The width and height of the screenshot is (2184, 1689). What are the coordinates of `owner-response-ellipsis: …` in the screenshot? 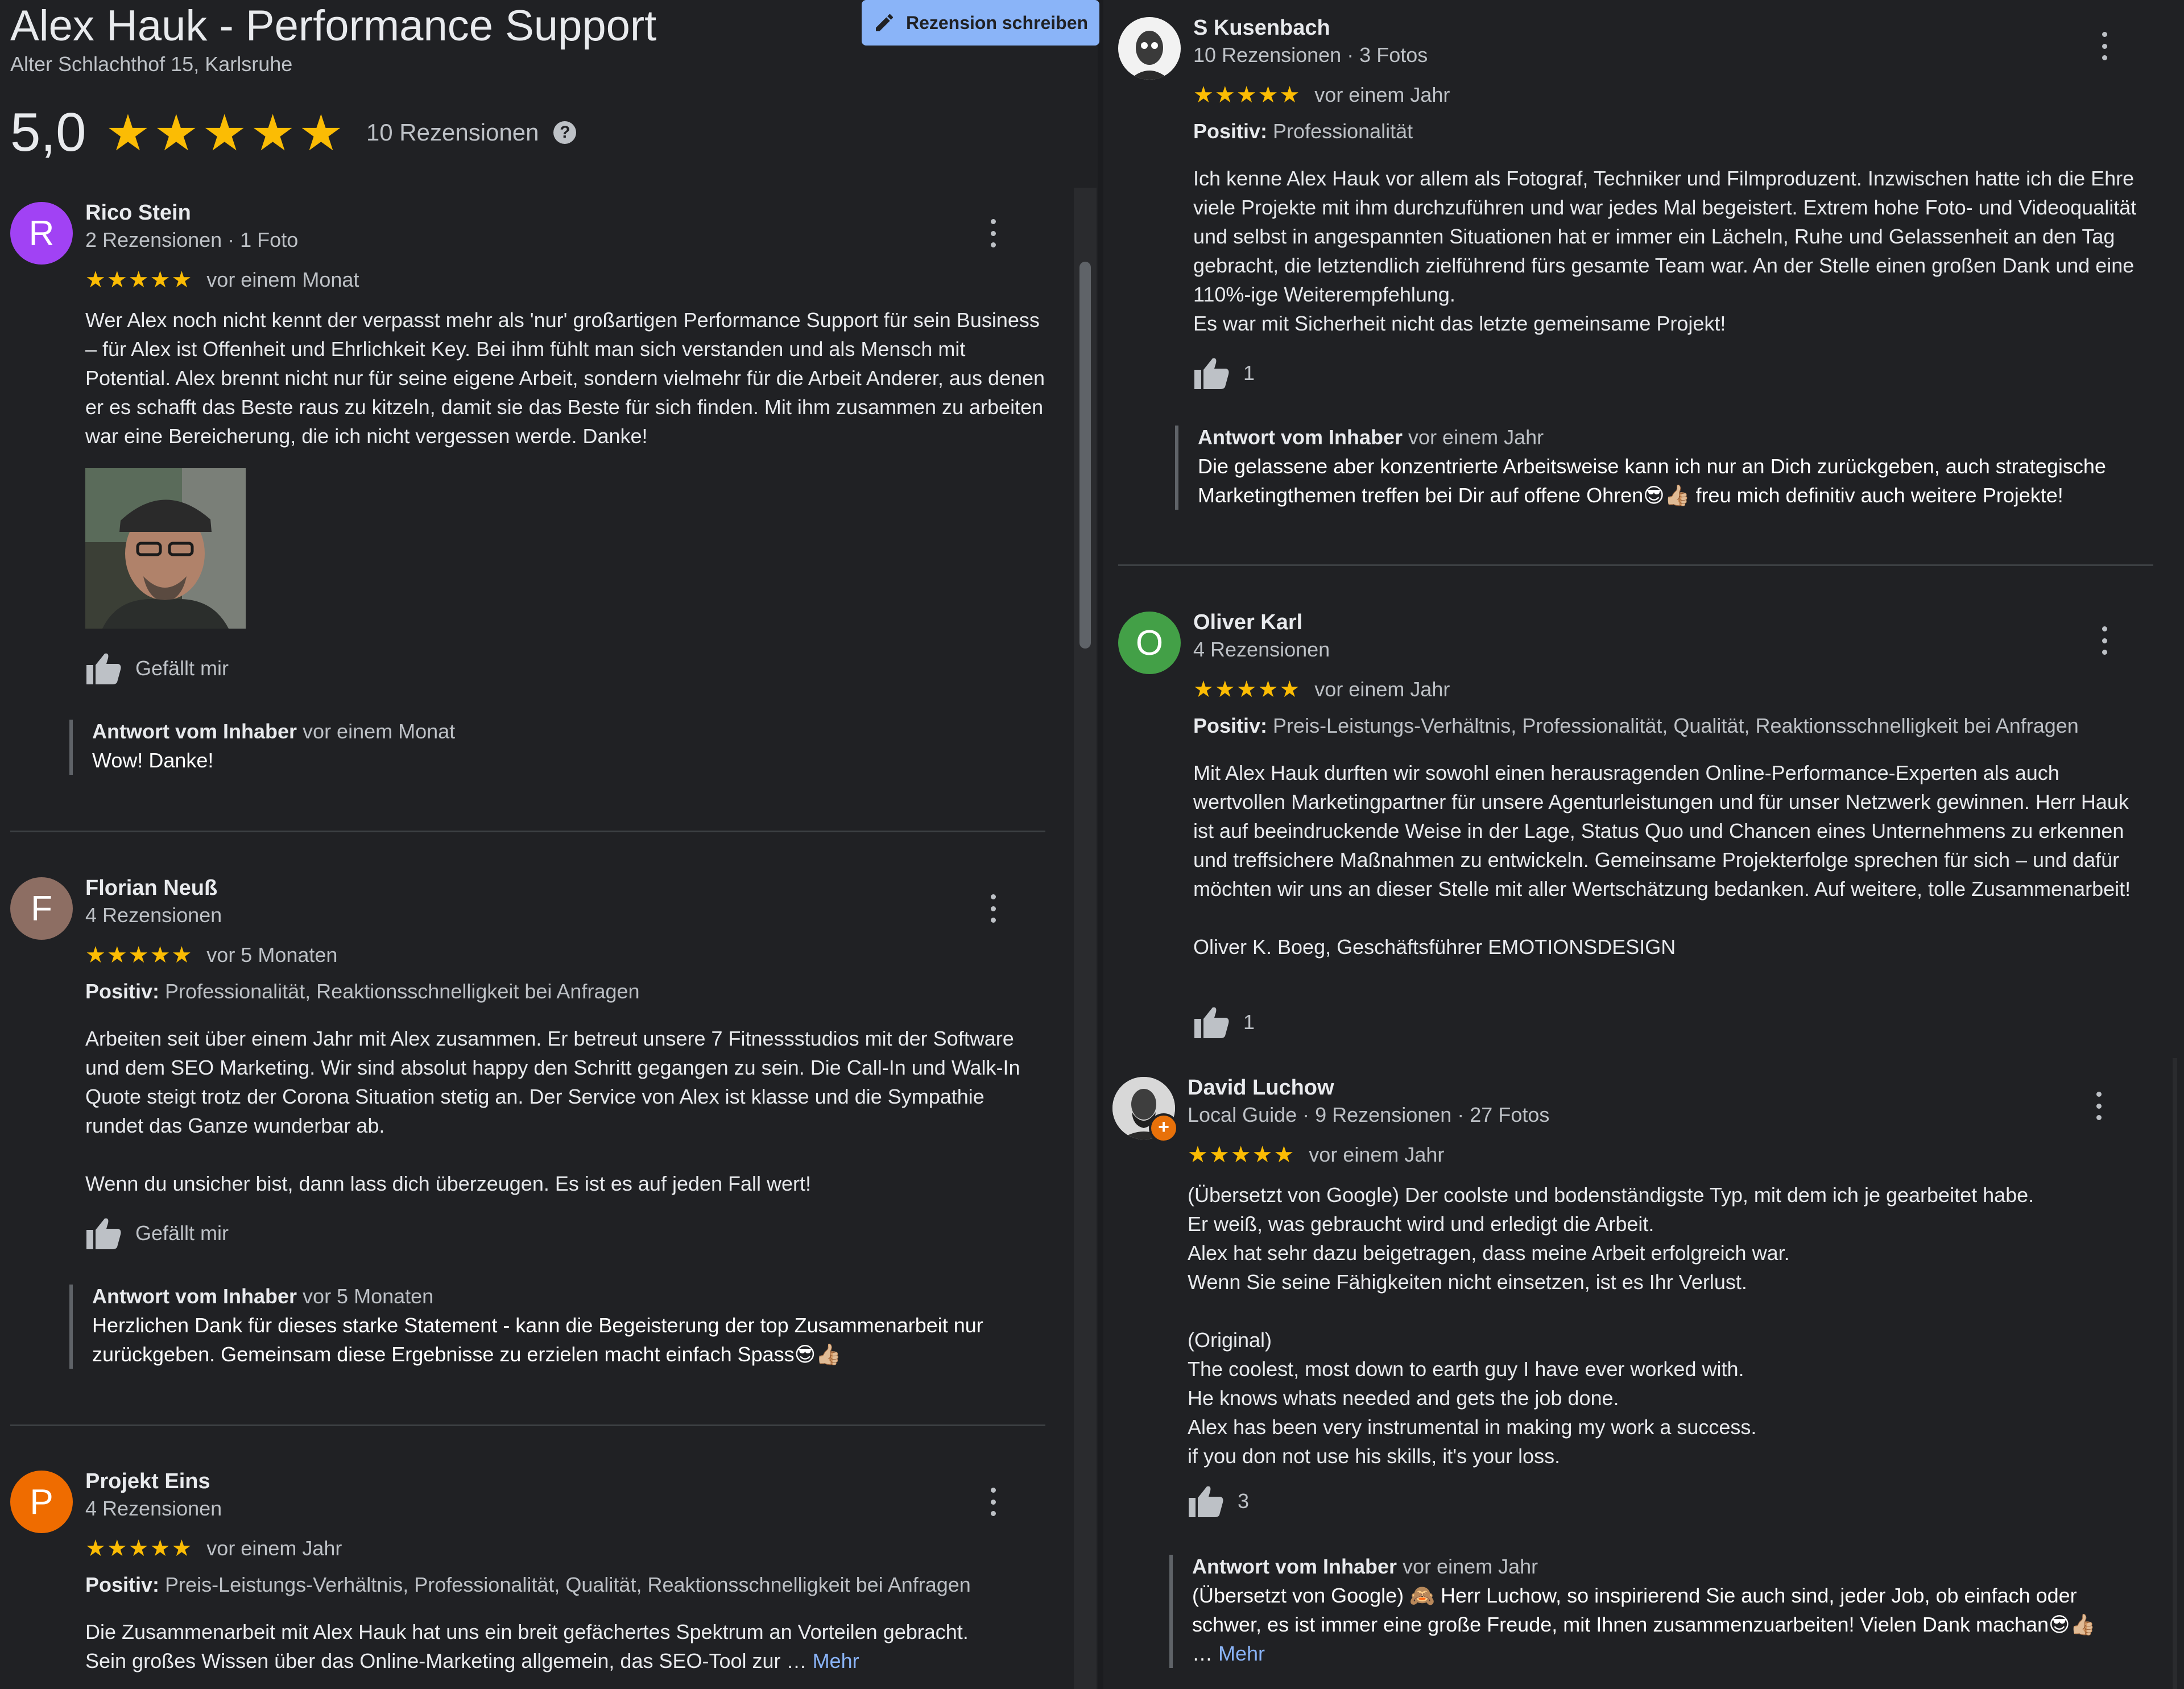 It's located at (1202, 1653).